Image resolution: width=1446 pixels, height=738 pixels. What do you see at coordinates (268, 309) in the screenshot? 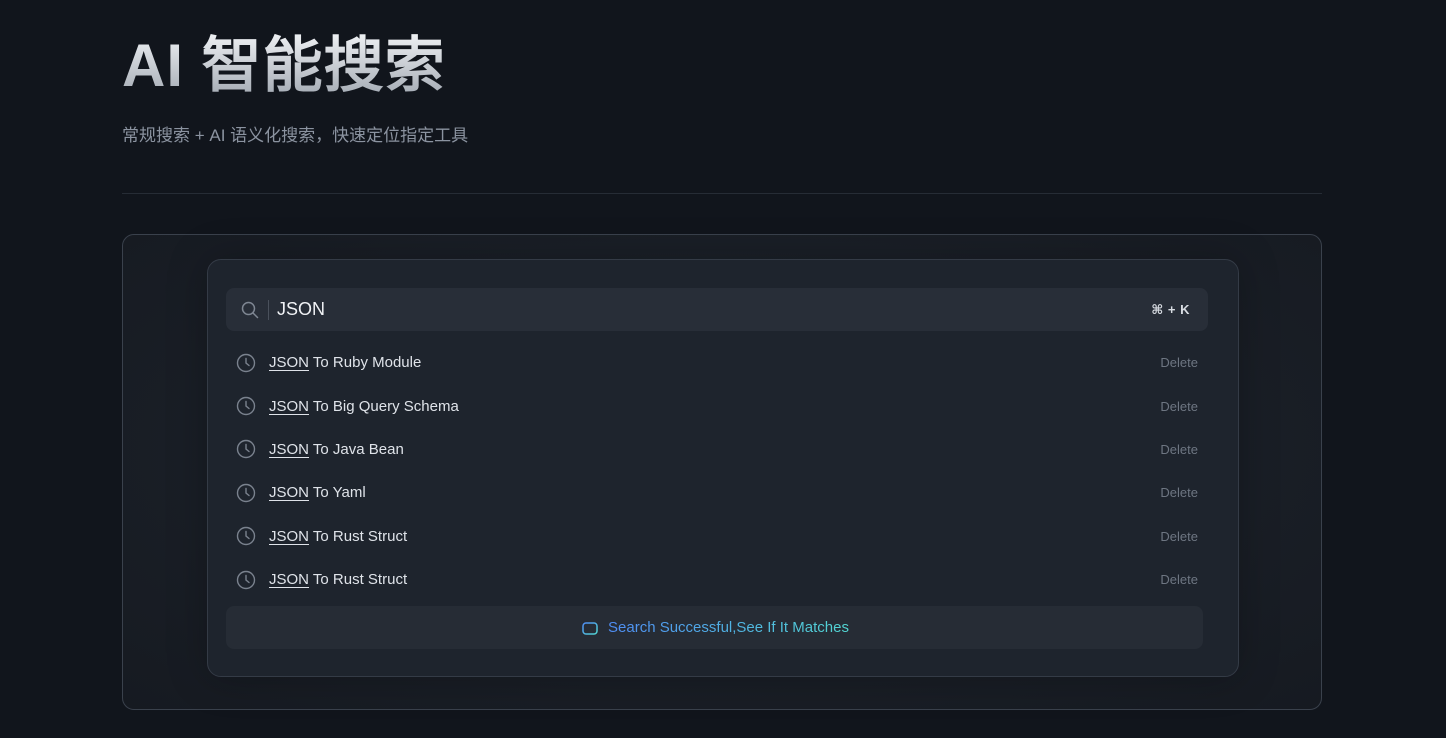
I see `input-caret` at bounding box center [268, 309].